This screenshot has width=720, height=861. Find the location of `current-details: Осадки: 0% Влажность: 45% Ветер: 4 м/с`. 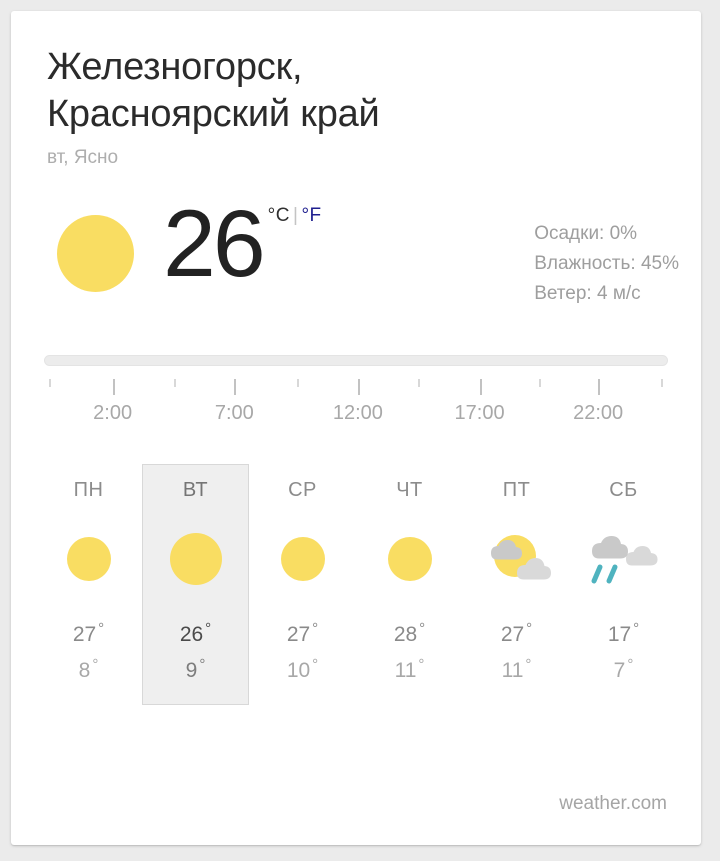

current-details: Осадки: 0% Влажность: 45% Ветер: 4 м/с is located at coordinates (606, 264).